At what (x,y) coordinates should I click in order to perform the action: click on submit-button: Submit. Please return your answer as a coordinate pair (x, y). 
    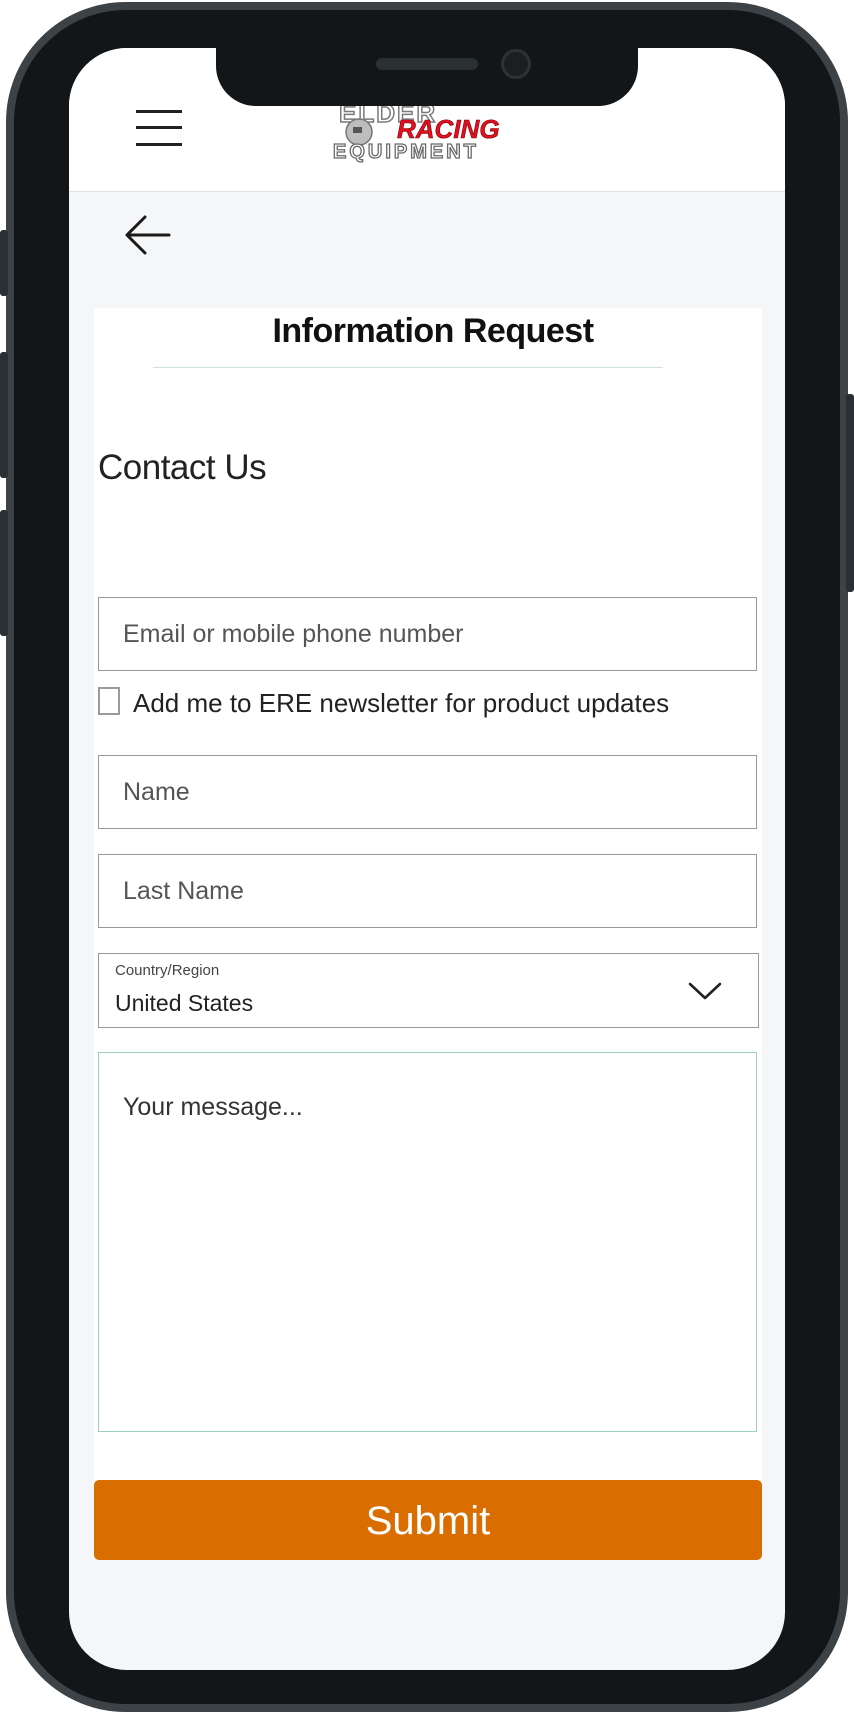
    Looking at the image, I should click on (428, 1520).